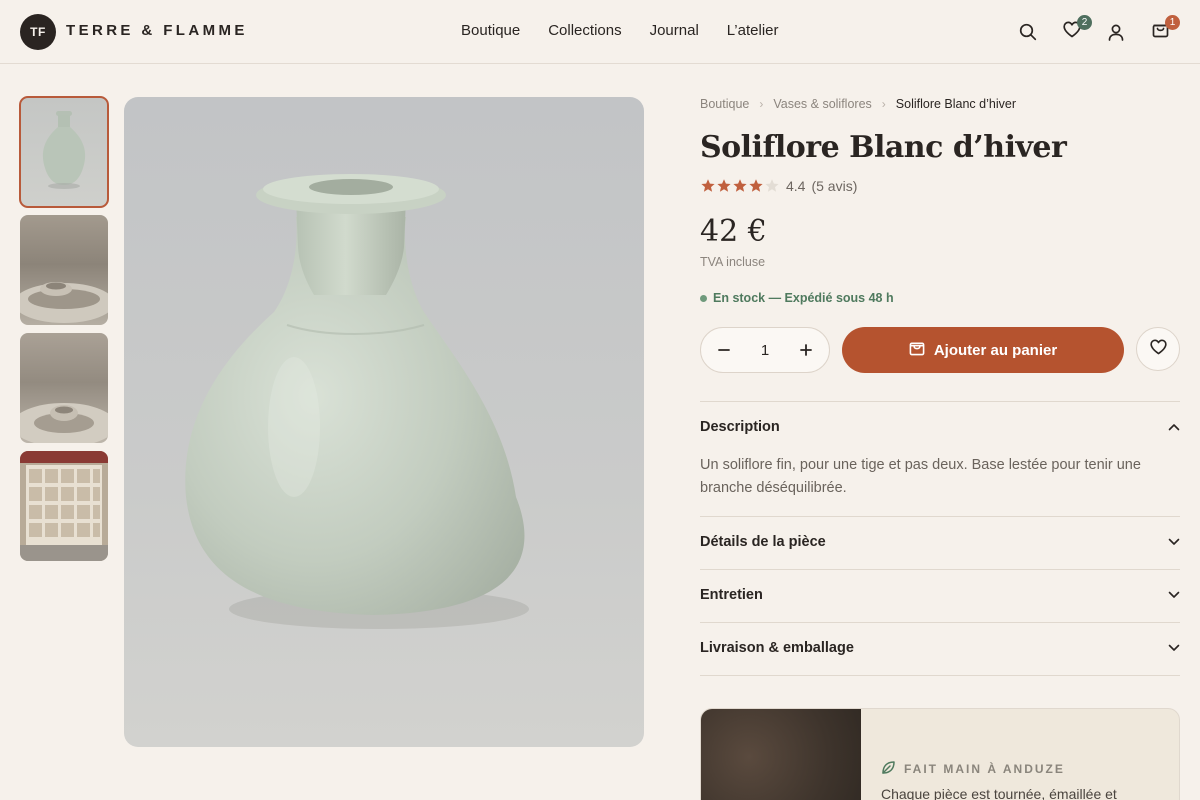  I want to click on product-price: 42 €, so click(733, 231).